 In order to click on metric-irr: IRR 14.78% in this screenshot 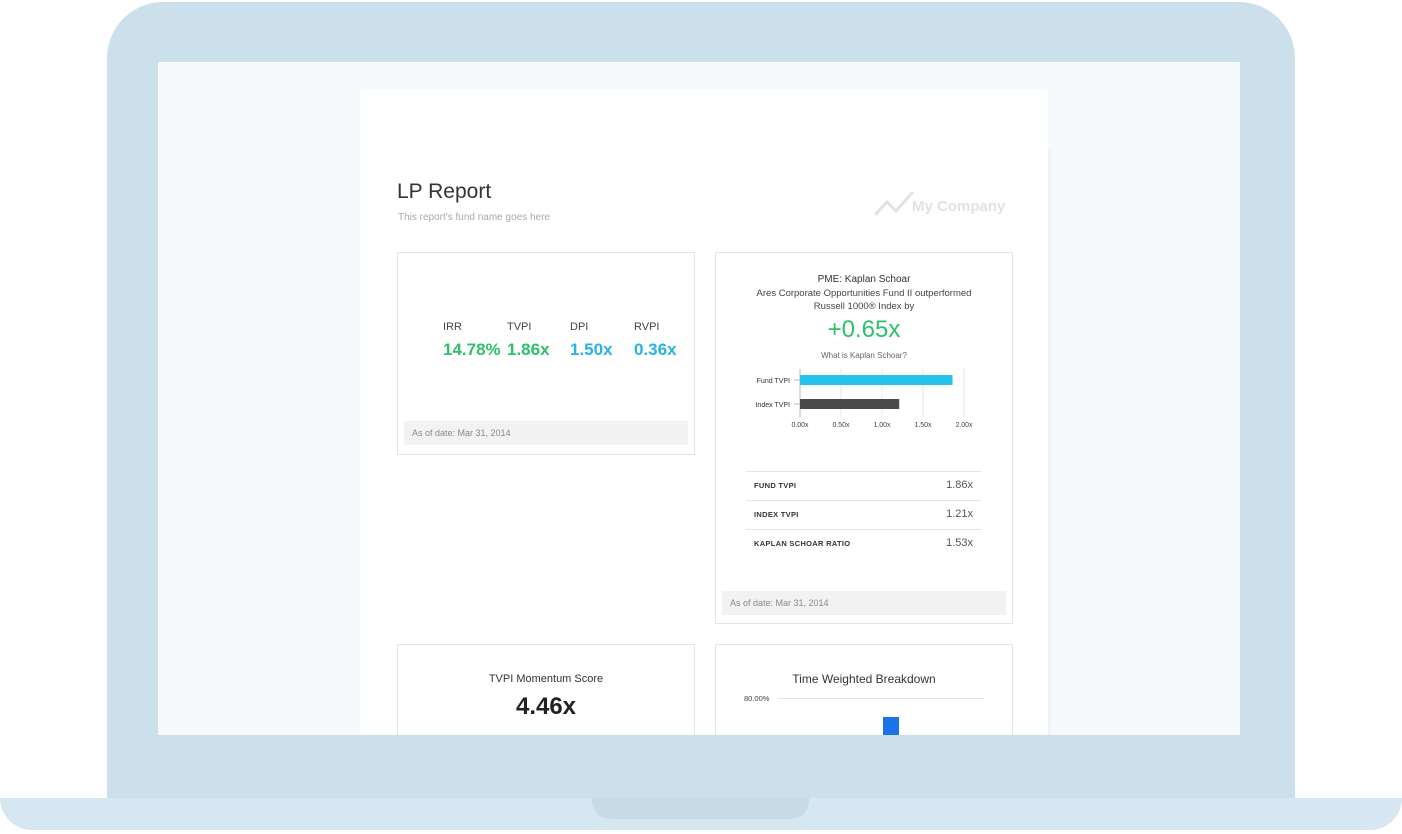, I will do `click(472, 340)`.